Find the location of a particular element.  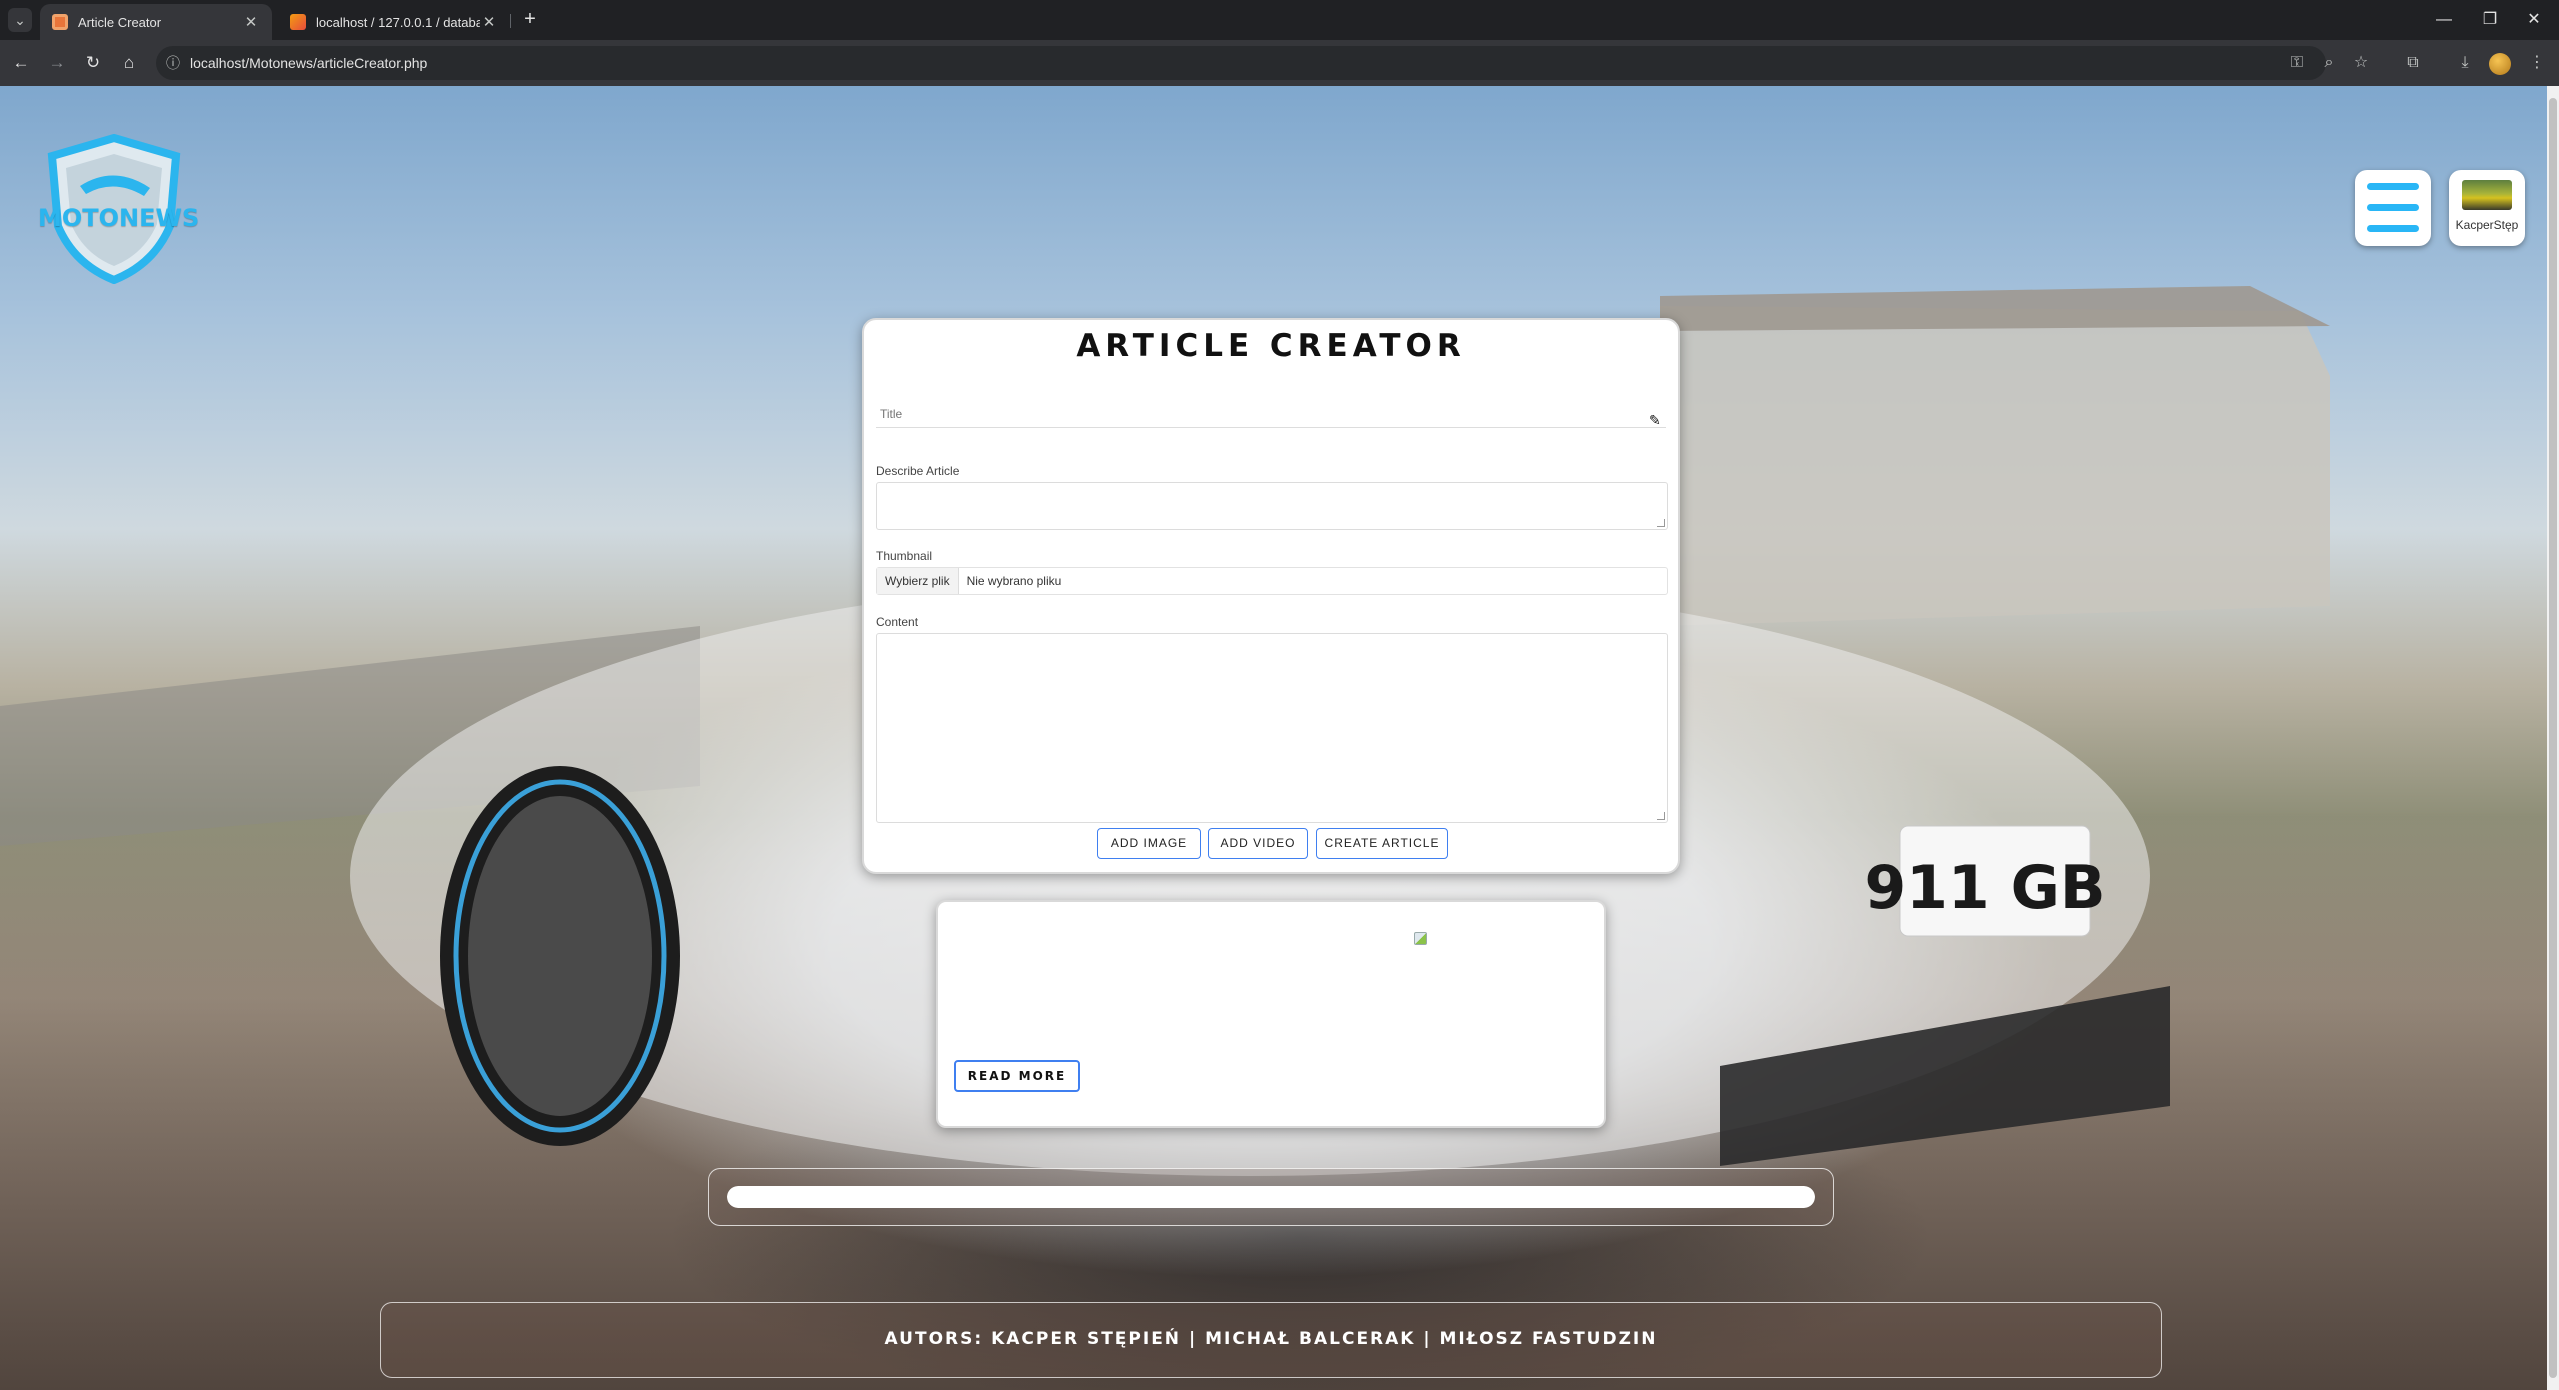

tab-phpmyadmin: localhost / 127.0.0.1 / database ✕ is located at coordinates (394, 22).